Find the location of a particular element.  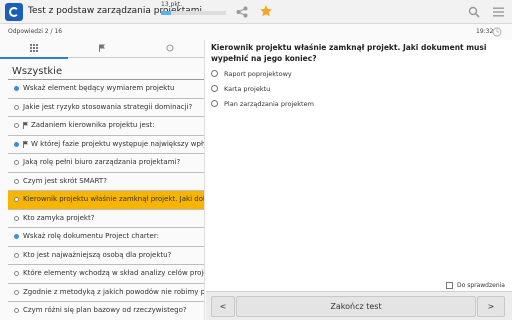

question-list-item: Wskaż element będący wymiarem projektu is located at coordinates (106, 89).